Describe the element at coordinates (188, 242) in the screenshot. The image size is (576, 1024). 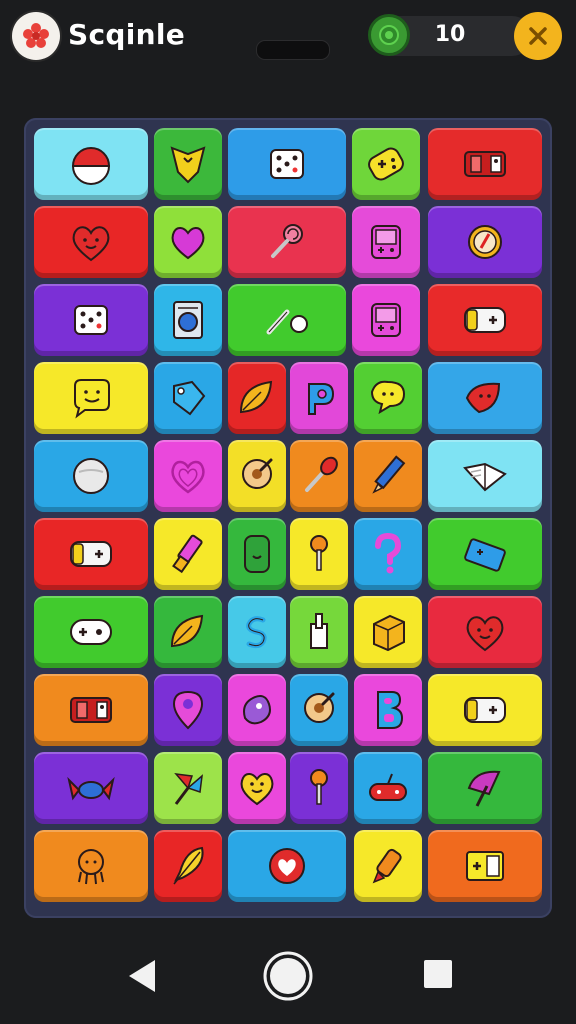
I see `tile-heart` at that location.